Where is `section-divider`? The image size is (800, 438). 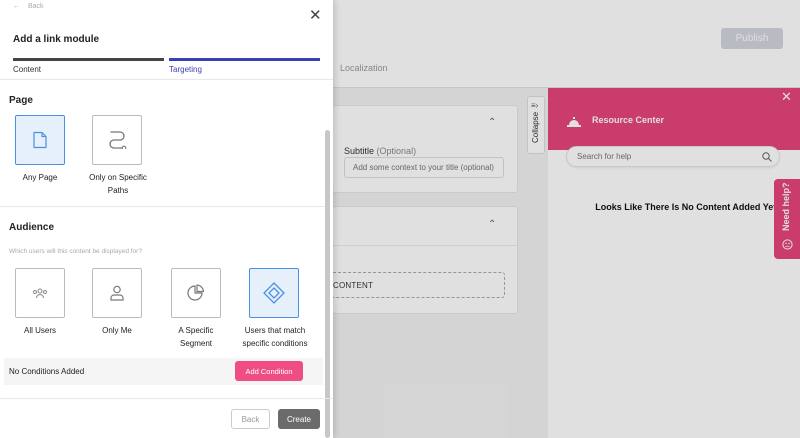
section-divider is located at coordinates (162, 206).